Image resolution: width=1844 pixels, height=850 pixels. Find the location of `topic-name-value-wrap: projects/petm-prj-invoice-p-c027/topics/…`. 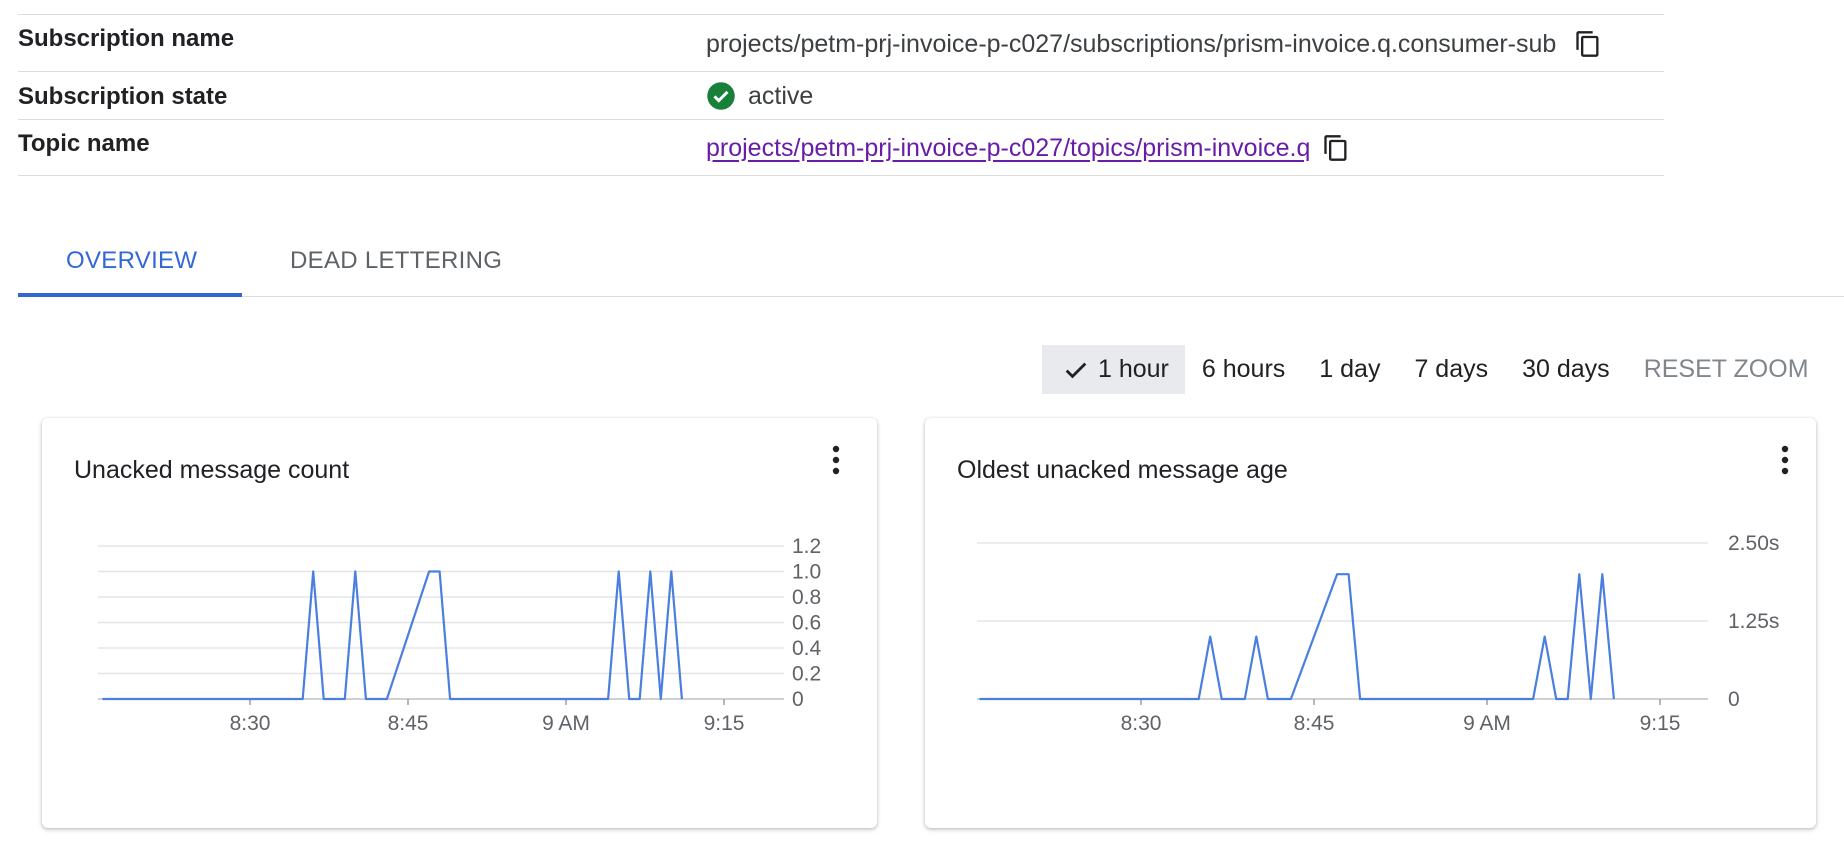

topic-name-value-wrap: projects/petm-prj-invoice-p-c027/topics/… is located at coordinates (1028, 148).